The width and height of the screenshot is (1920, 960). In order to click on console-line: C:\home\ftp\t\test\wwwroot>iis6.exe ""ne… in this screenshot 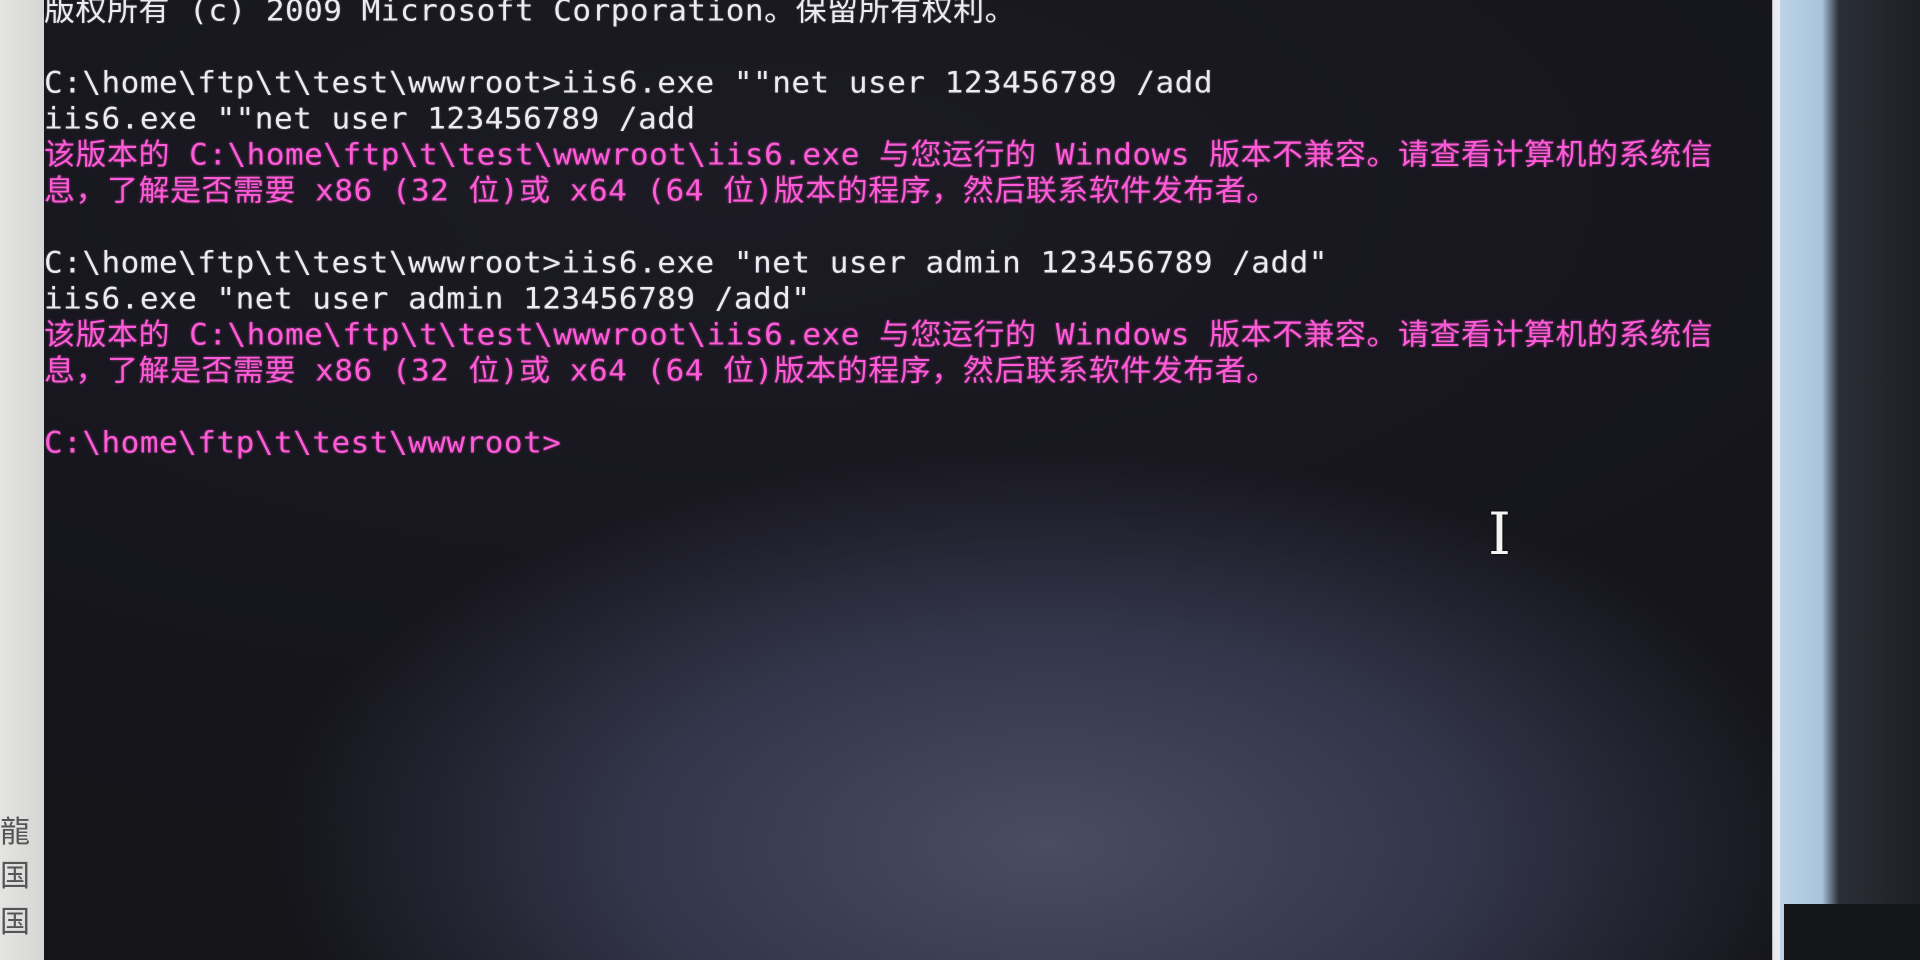, I will do `click(628, 83)`.